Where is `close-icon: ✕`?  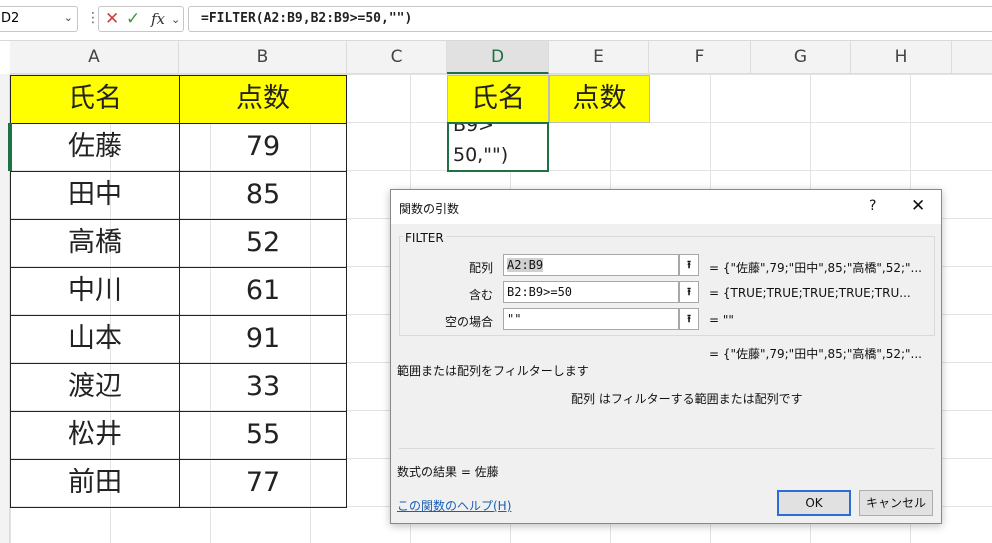 close-icon: ✕ is located at coordinates (918, 206).